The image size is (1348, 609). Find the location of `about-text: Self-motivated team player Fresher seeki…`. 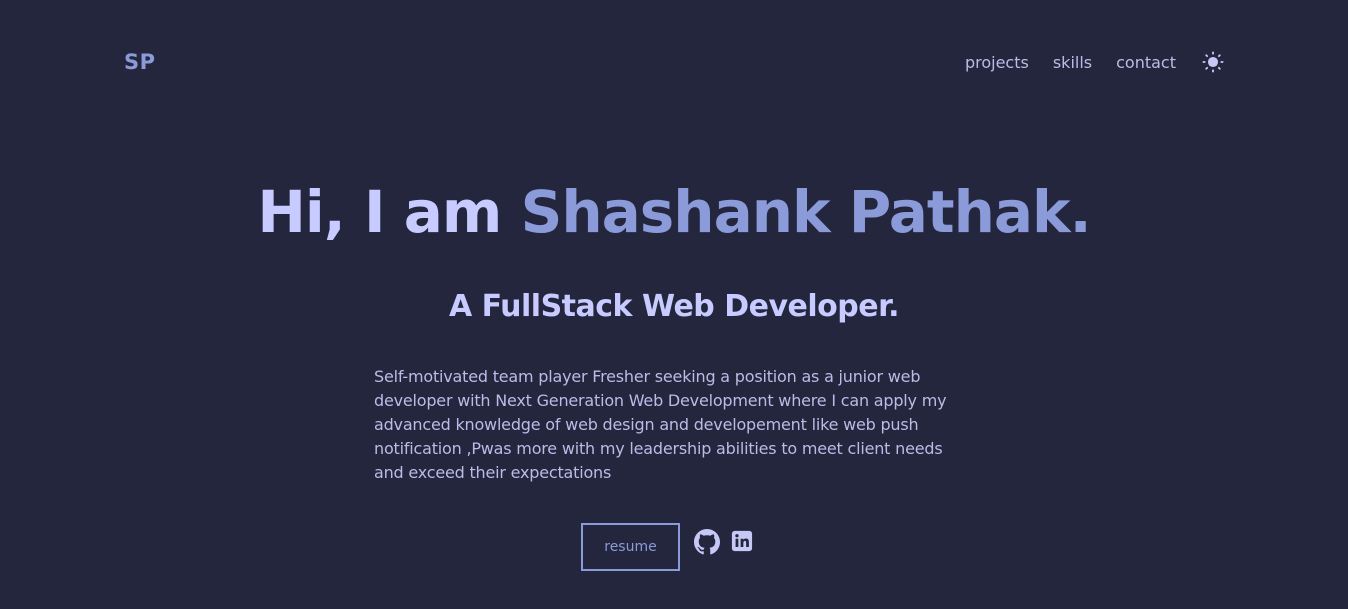

about-text: Self-motivated team player Fresher seeki… is located at coordinates (660, 424).